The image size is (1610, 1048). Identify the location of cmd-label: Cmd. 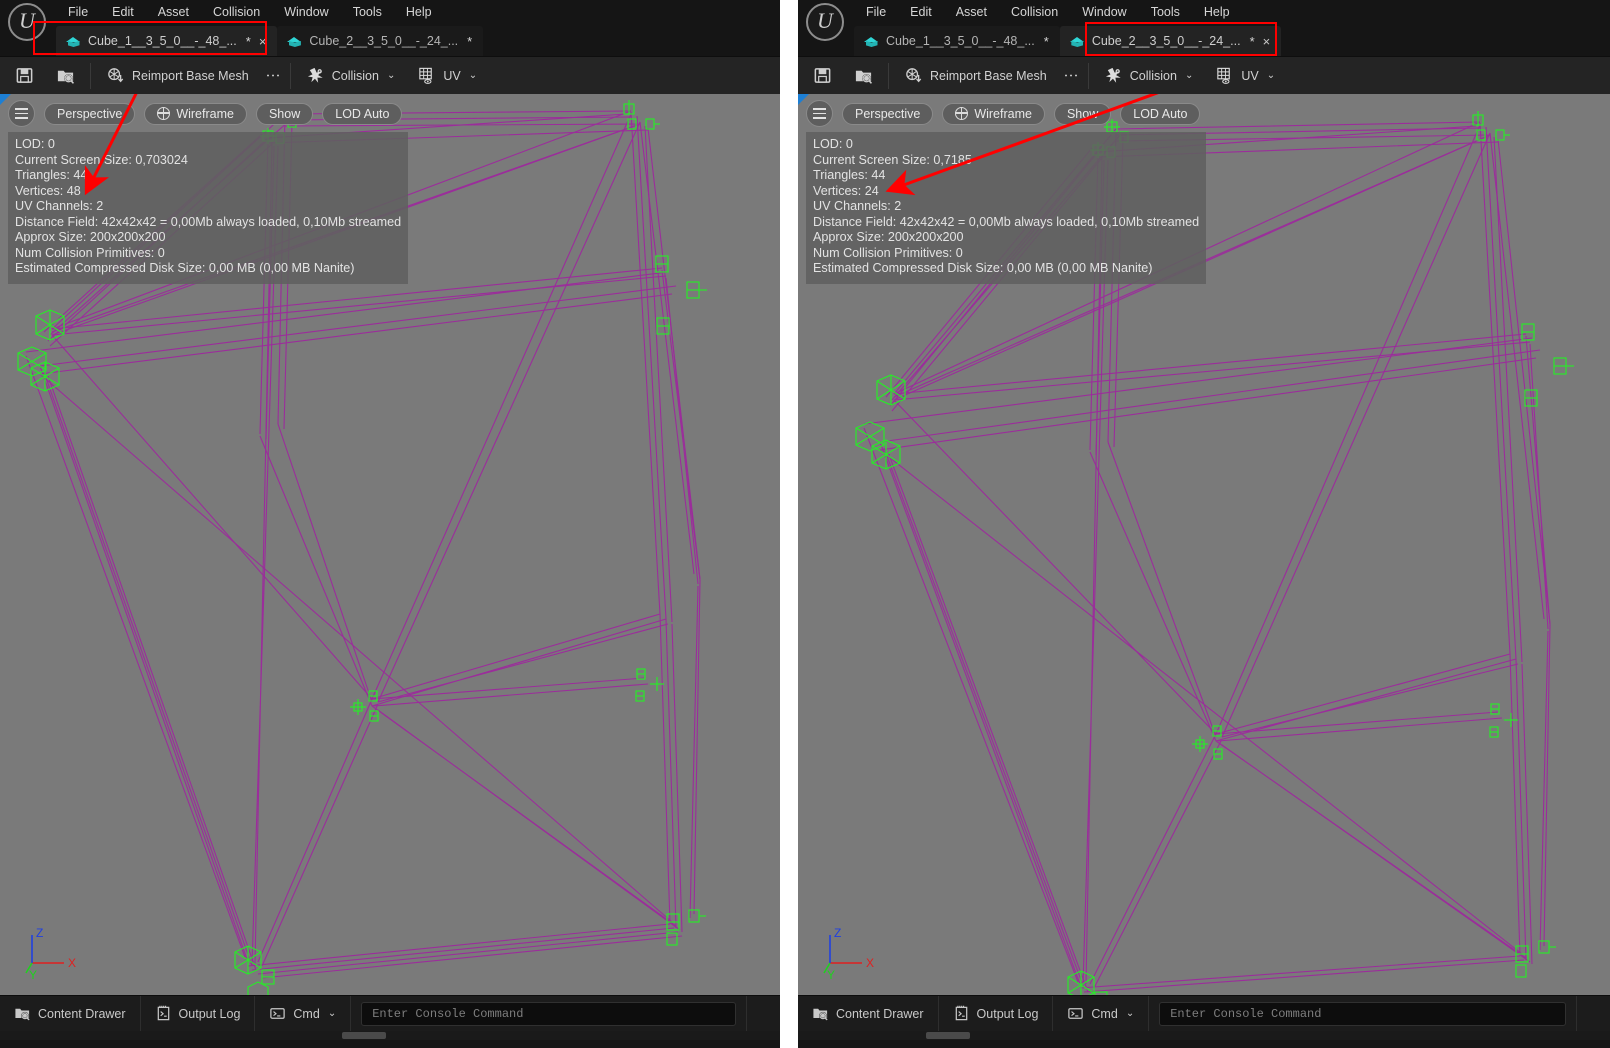
(1104, 1013).